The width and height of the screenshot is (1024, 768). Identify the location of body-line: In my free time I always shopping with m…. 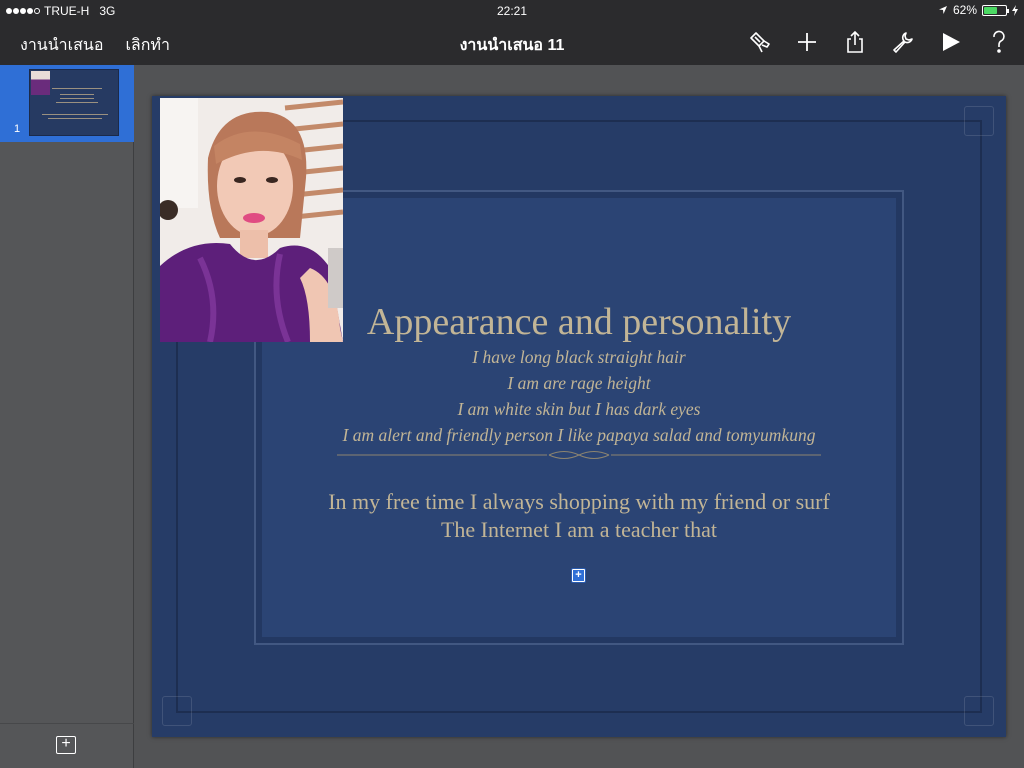
(579, 501).